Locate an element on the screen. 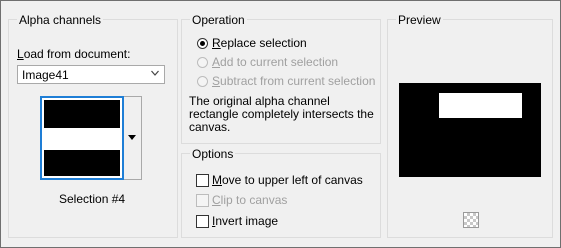 The height and width of the screenshot is (248, 561). move-to-upper-left-label: Move to upper left of canvas is located at coordinates (287, 180).